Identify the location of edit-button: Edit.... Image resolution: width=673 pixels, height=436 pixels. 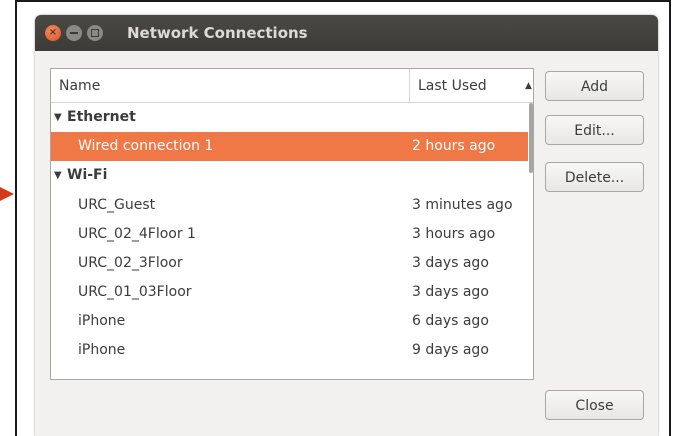
(594, 130).